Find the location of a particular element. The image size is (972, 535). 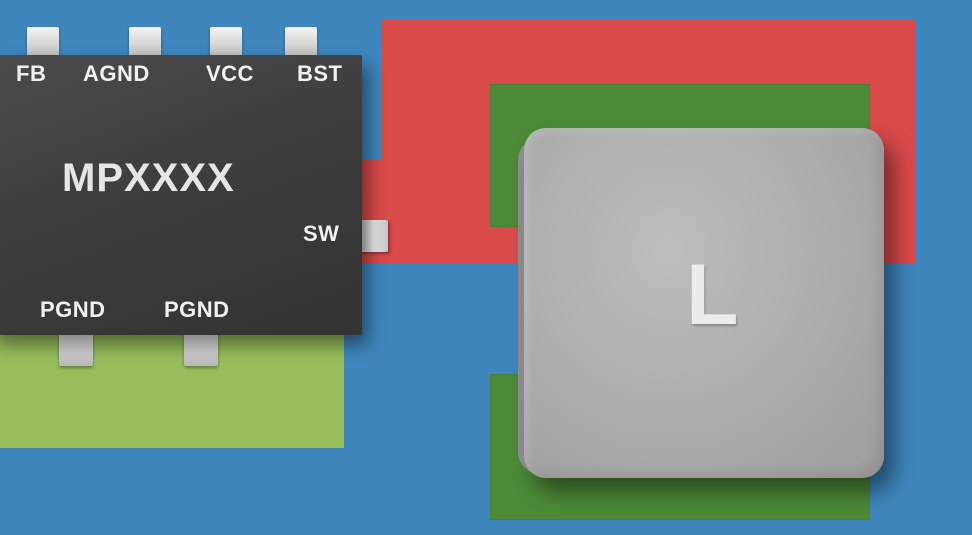

pin-label-bst: BST is located at coordinates (320, 73).